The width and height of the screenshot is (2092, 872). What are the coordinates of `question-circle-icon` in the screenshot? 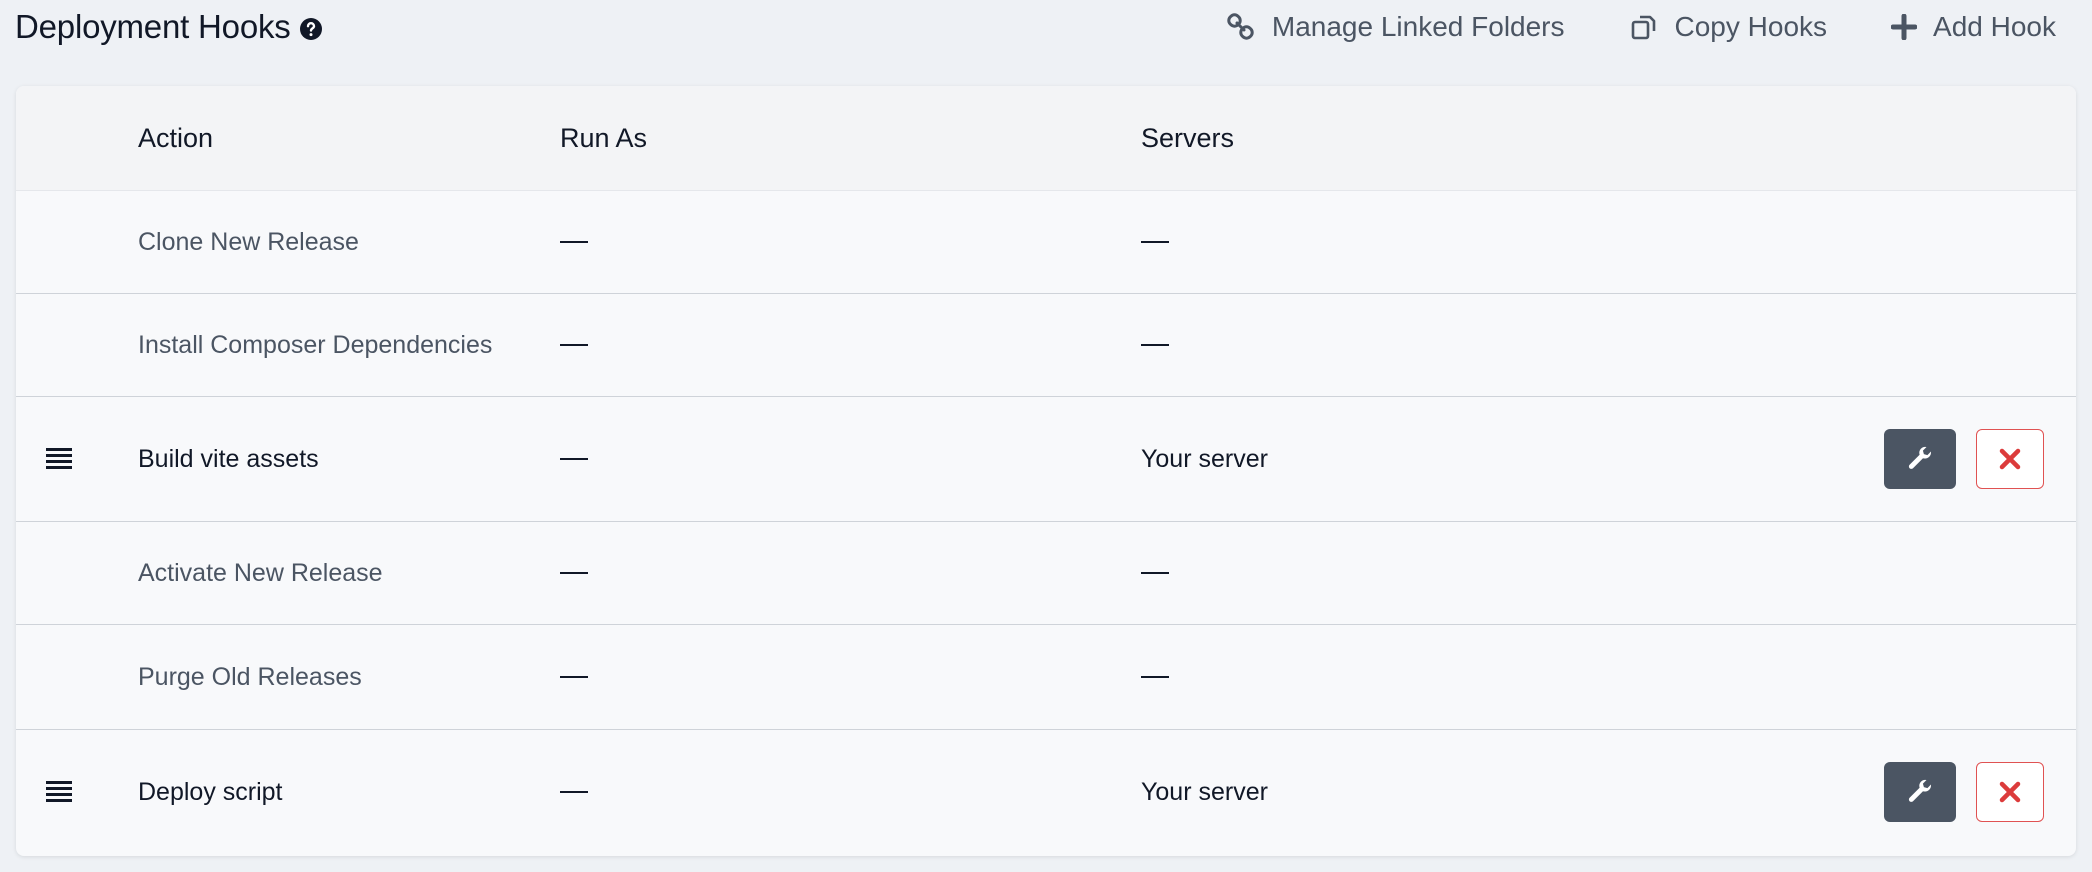 It's located at (311, 29).